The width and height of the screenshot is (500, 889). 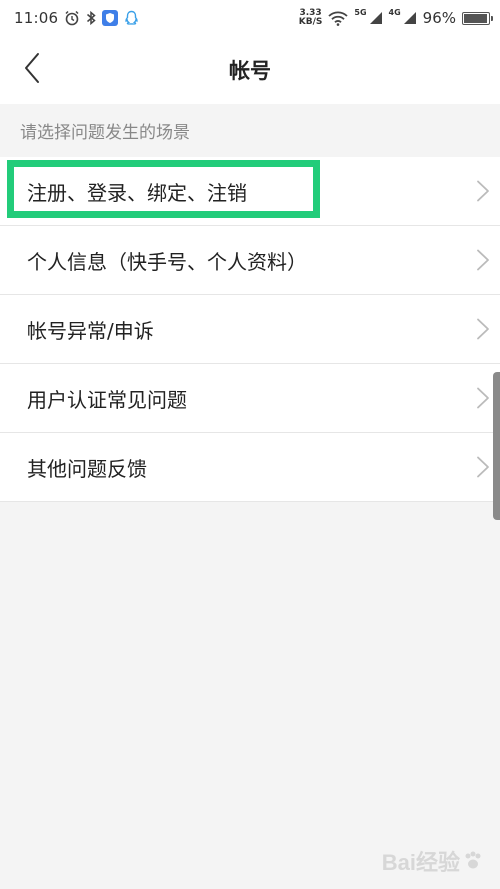 I want to click on signal-icon, so click(x=376, y=18).